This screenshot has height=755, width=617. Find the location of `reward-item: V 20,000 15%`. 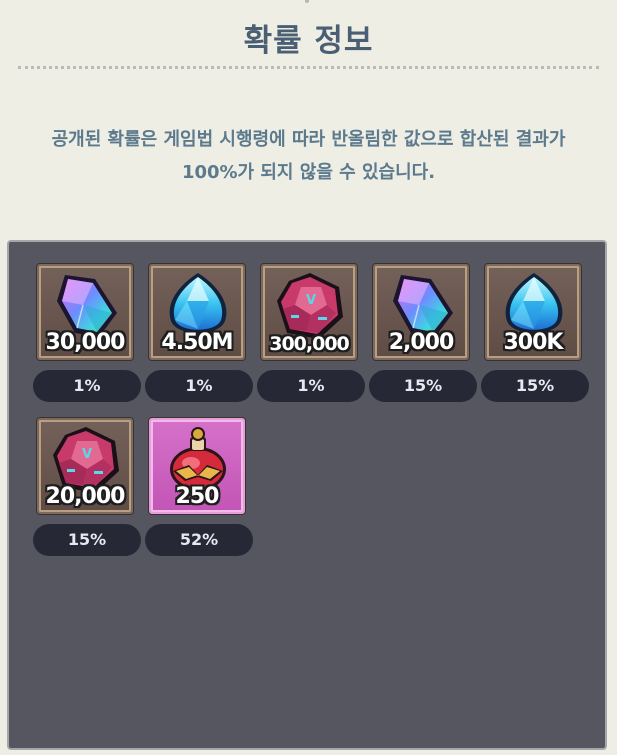

reward-item: V 20,000 15% is located at coordinates (88, 488).